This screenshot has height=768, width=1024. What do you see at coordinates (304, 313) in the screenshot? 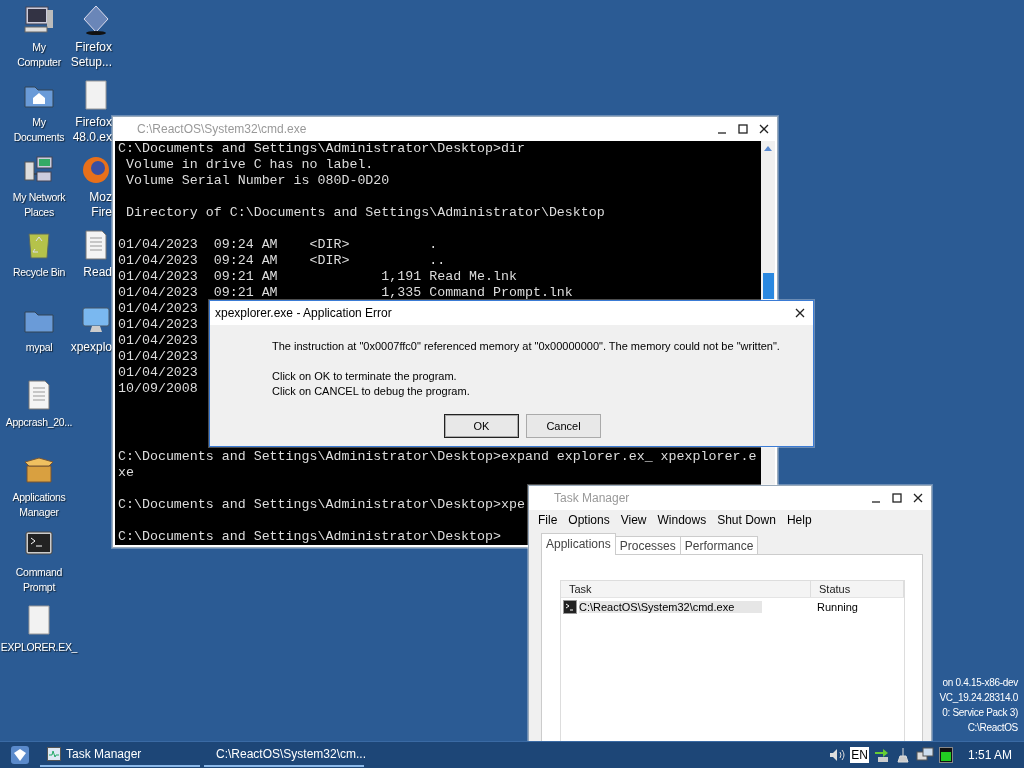
I see `dialog-title: xpexplorer.exe - Application Error` at bounding box center [304, 313].